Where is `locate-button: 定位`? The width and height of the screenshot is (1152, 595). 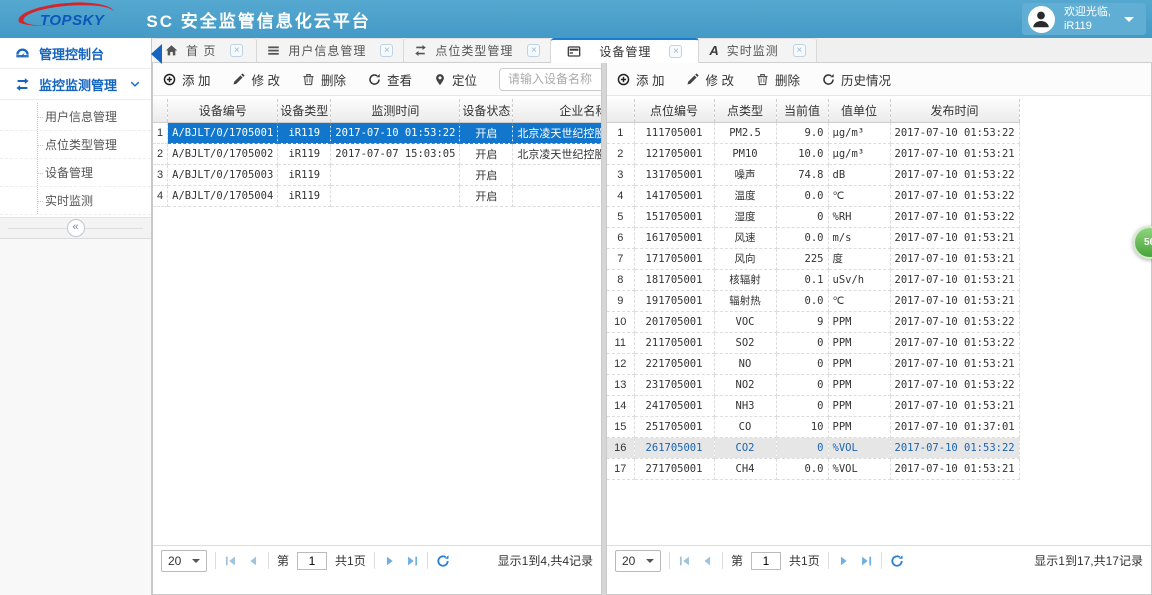 locate-button: 定位 is located at coordinates (455, 79).